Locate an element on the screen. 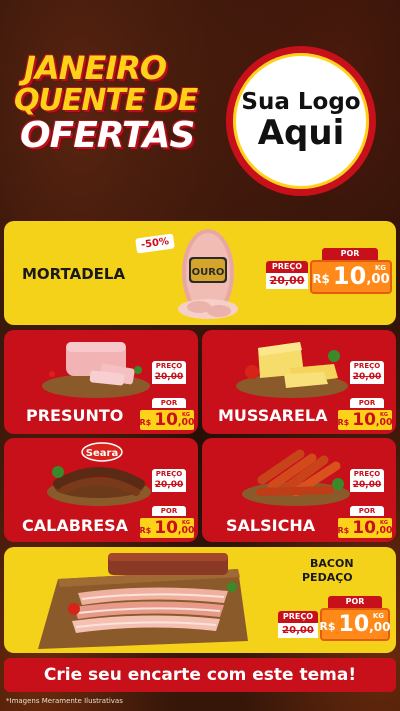  campaign-title: JANEIRO QUENTE DE OFERTAS is located at coordinates (114, 103).